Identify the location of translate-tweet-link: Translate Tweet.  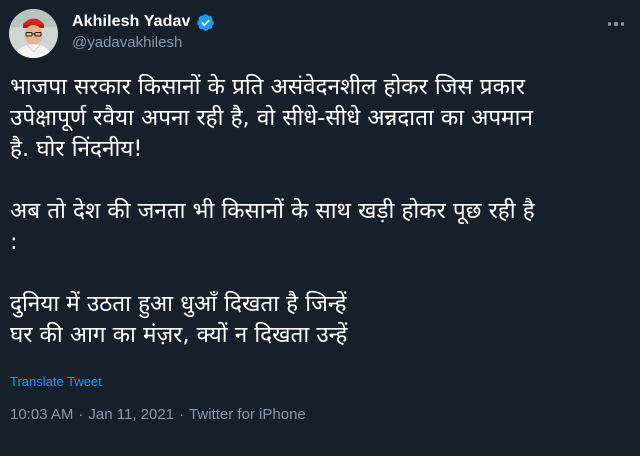
(56, 381).